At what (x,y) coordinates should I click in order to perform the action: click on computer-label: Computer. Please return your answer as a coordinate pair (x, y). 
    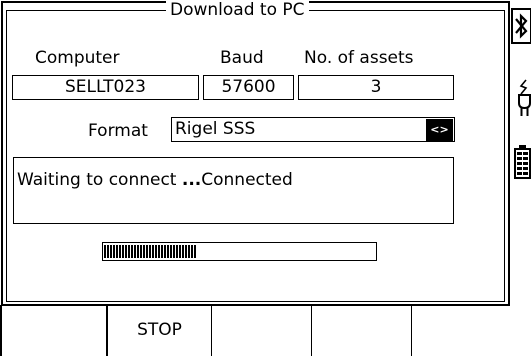
    Looking at the image, I should click on (77, 58).